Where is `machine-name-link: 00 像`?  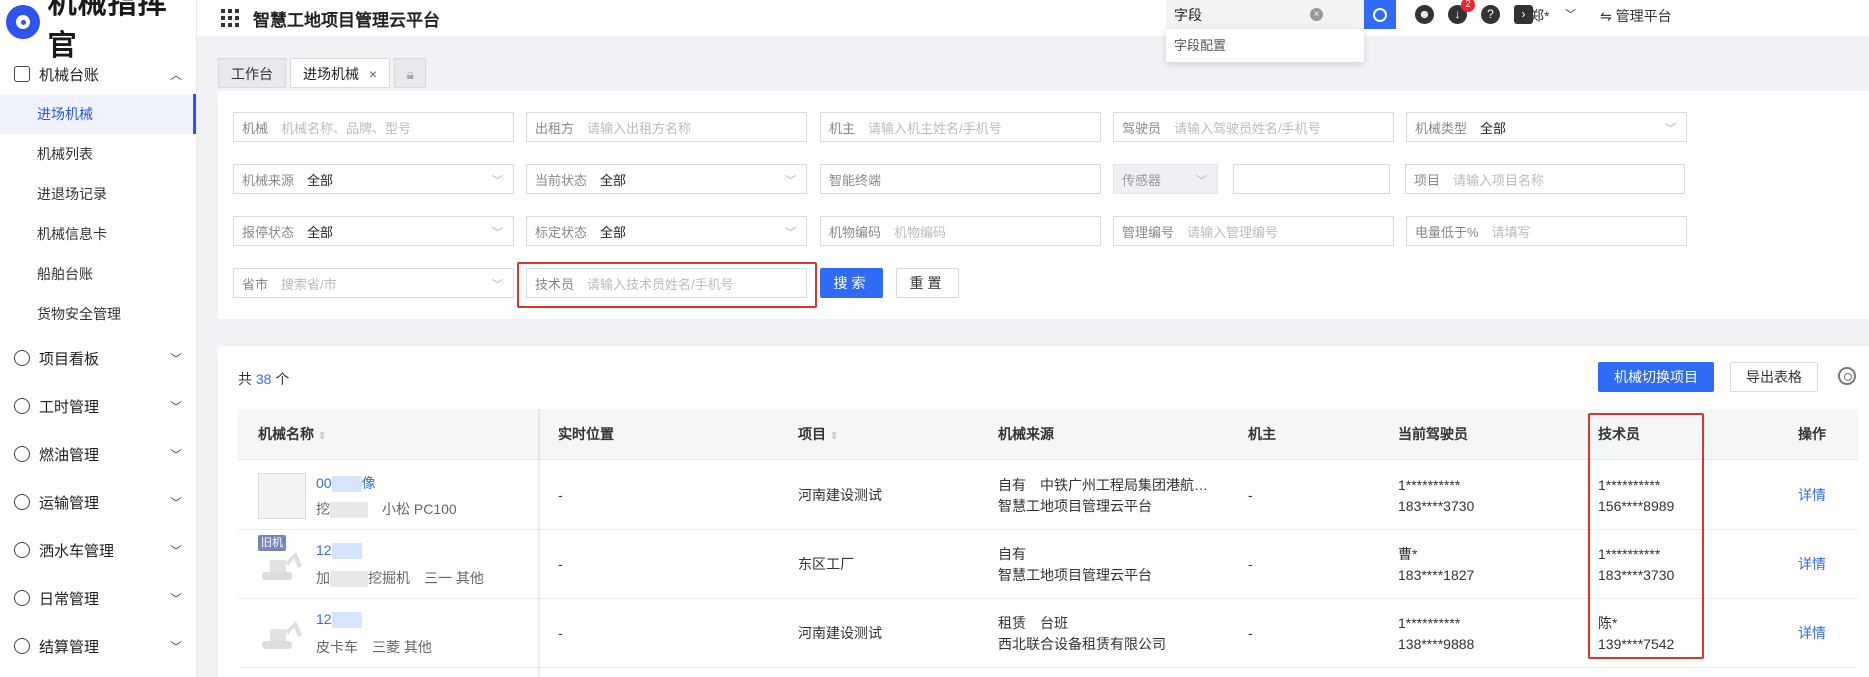 machine-name-link: 00 像 is located at coordinates (346, 483).